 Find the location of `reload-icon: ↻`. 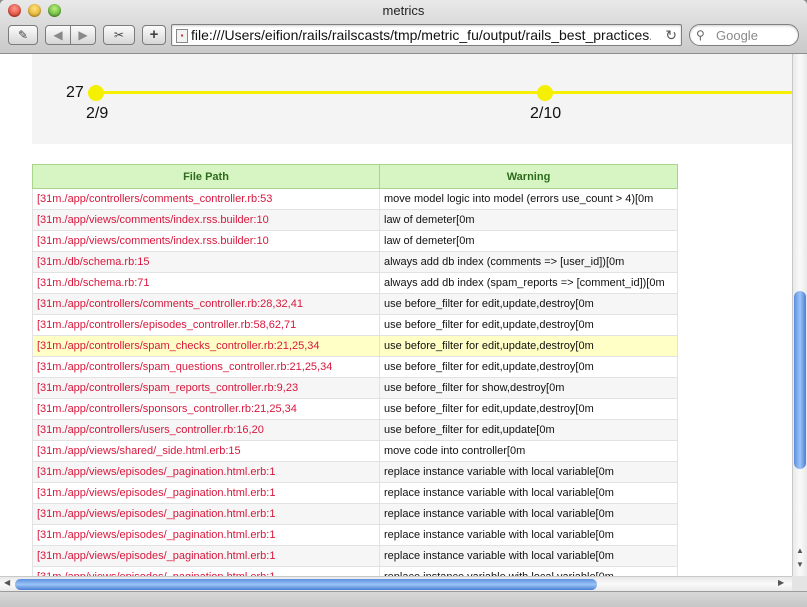

reload-icon: ↻ is located at coordinates (671, 35).